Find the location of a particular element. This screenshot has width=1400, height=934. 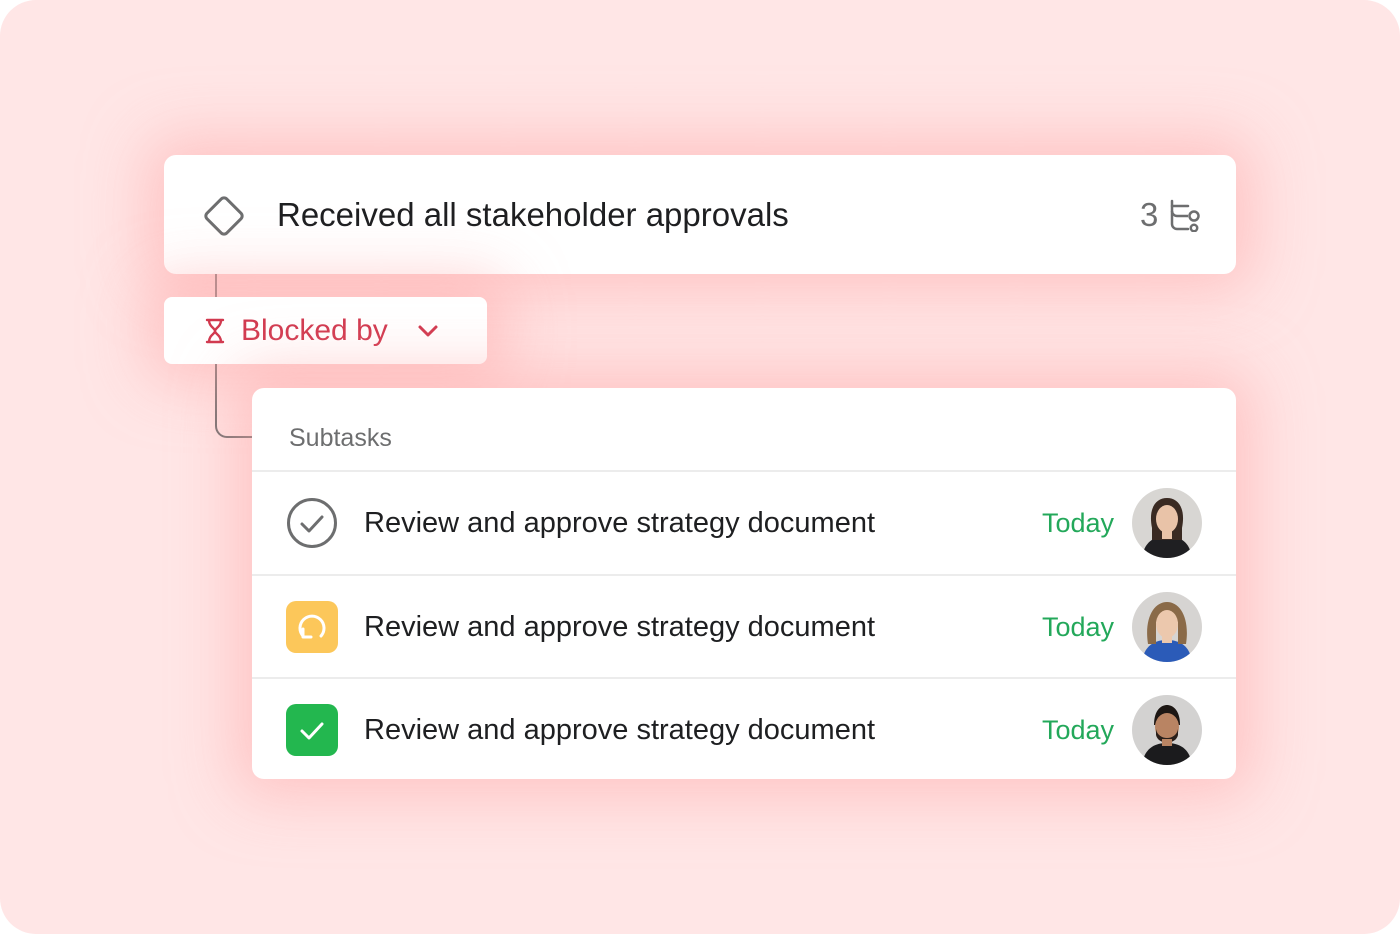

refresh-icon is located at coordinates (312, 627).